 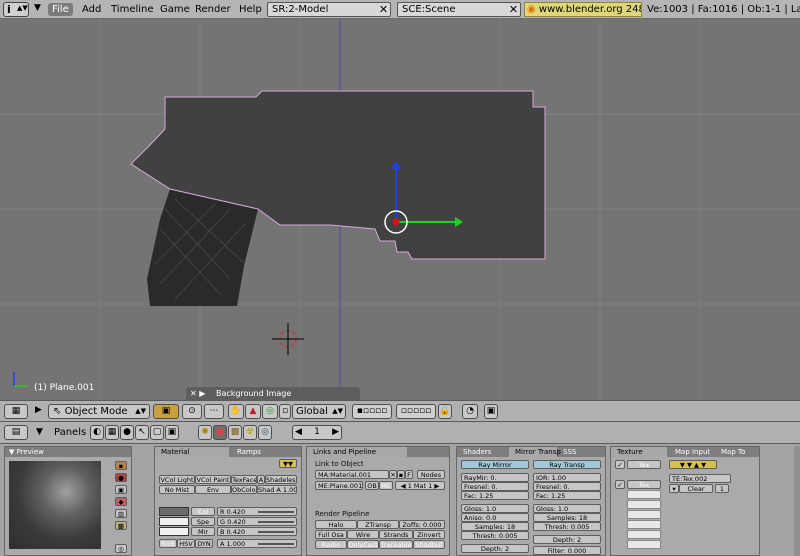 What do you see at coordinates (121, 477) in the screenshot?
I see `preview-sphere-icon: ●` at bounding box center [121, 477].